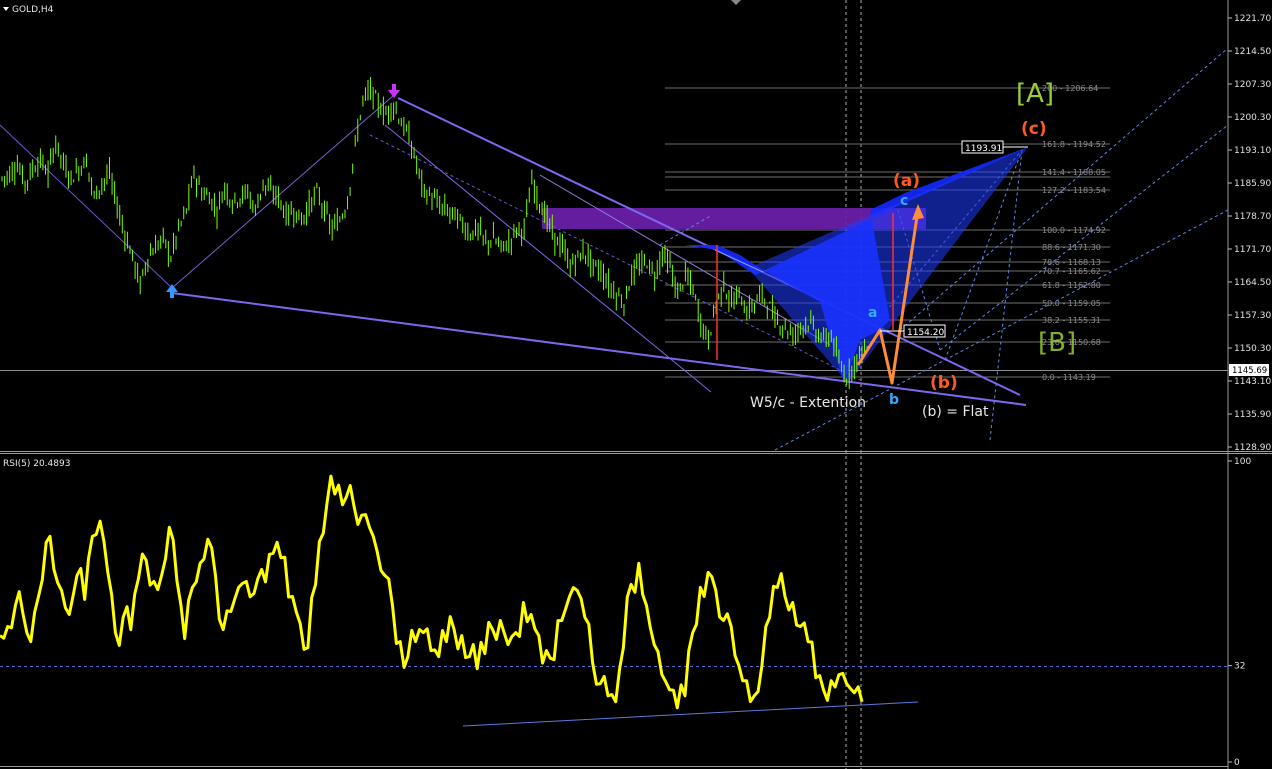  Describe the element at coordinates (1252, 283) in the screenshot. I see `price-axis-label: 1164.50` at that location.